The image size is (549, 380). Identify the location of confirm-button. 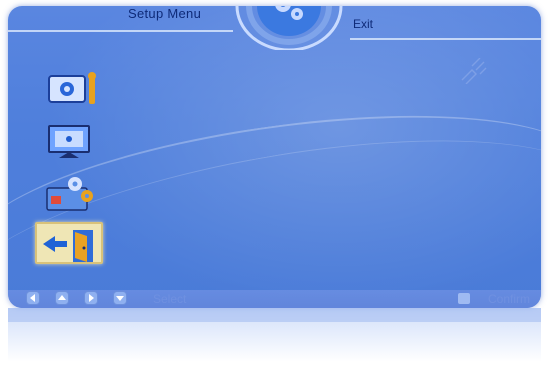
(464, 298).